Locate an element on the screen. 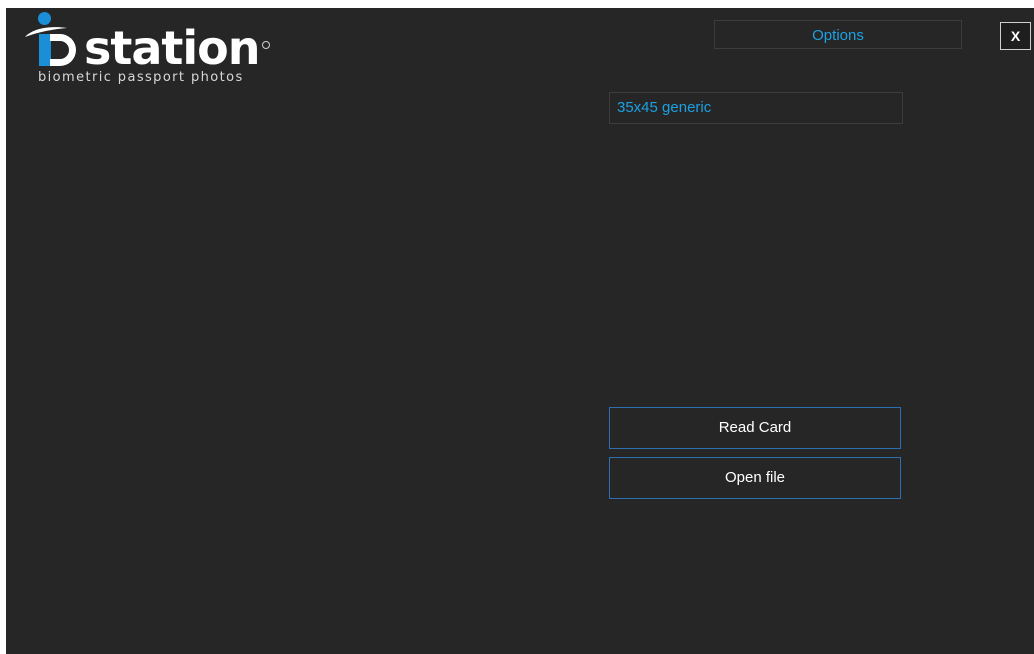 This screenshot has height=654, width=1034. read-card-button: Read Card is located at coordinates (755, 428).